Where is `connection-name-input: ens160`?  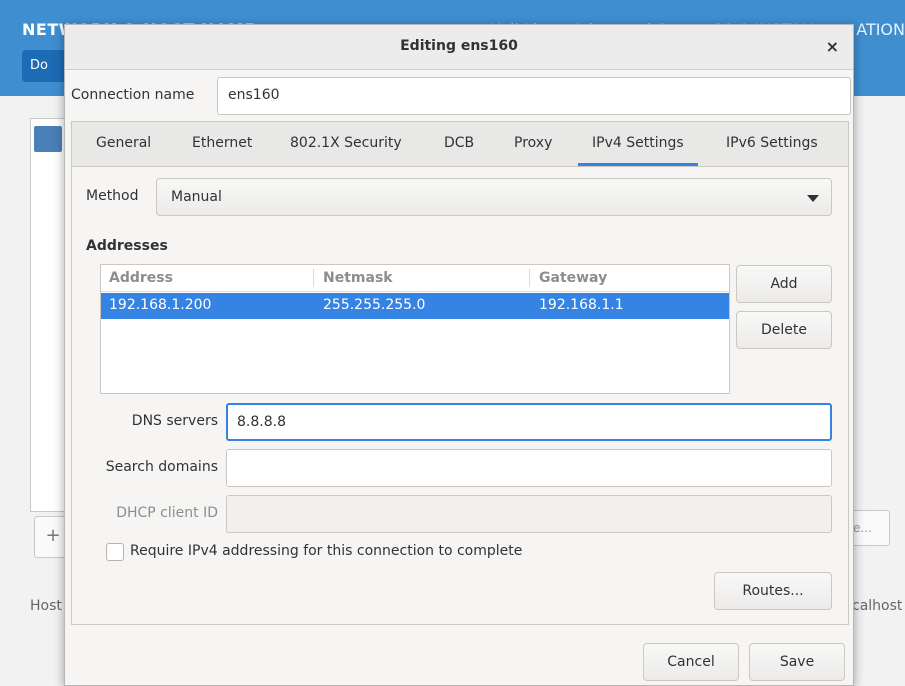
connection-name-input: ens160 is located at coordinates (534, 96).